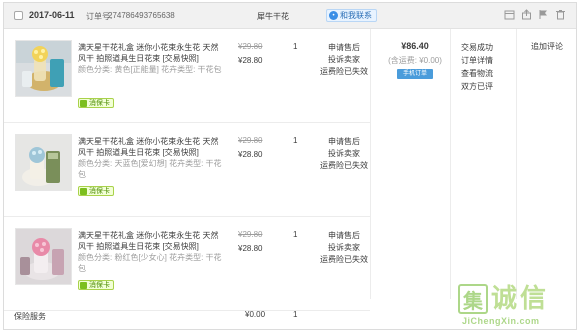 This screenshot has width=580, height=332. I want to click on watermark-logo: 集 诚 信 JiChengXin.com, so click(519, 307).